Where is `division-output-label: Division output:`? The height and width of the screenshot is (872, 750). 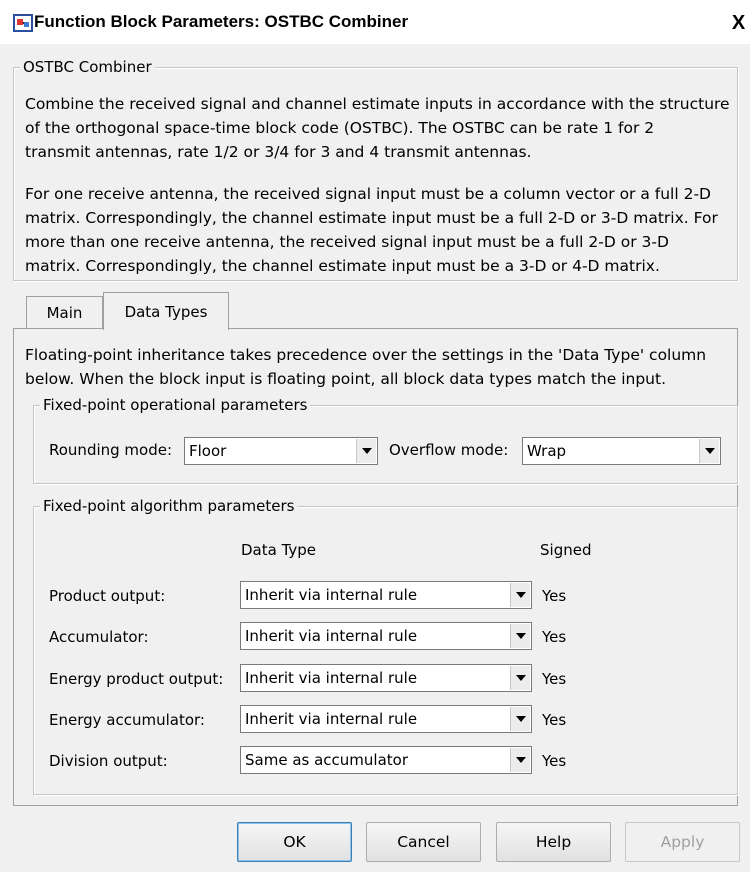 division-output-label: Division output: is located at coordinates (108, 761).